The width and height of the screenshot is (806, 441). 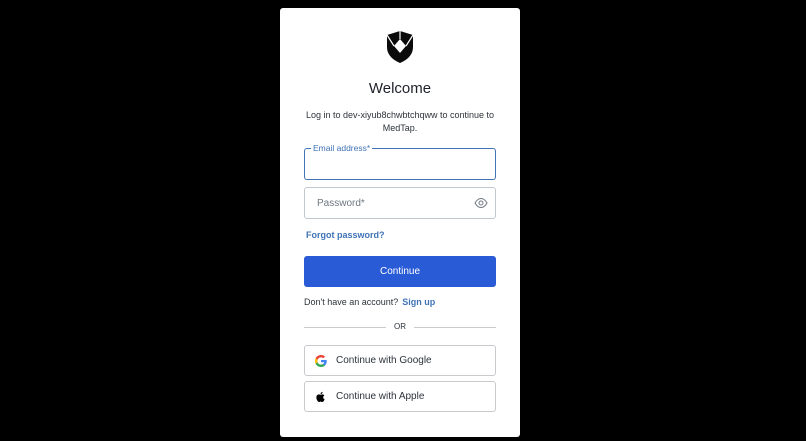 I want to click on email-field: Email address*, so click(x=400, y=161).